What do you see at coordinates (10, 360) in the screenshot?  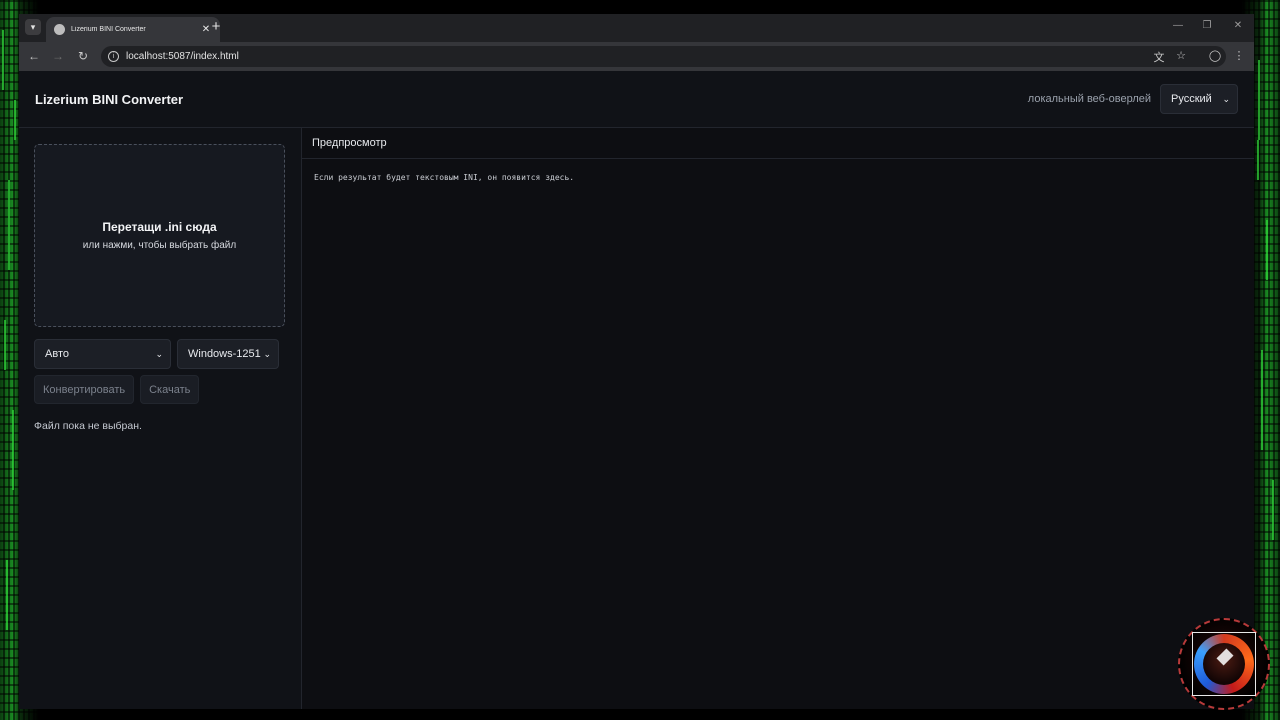 I see `matrix-edge-left` at bounding box center [10, 360].